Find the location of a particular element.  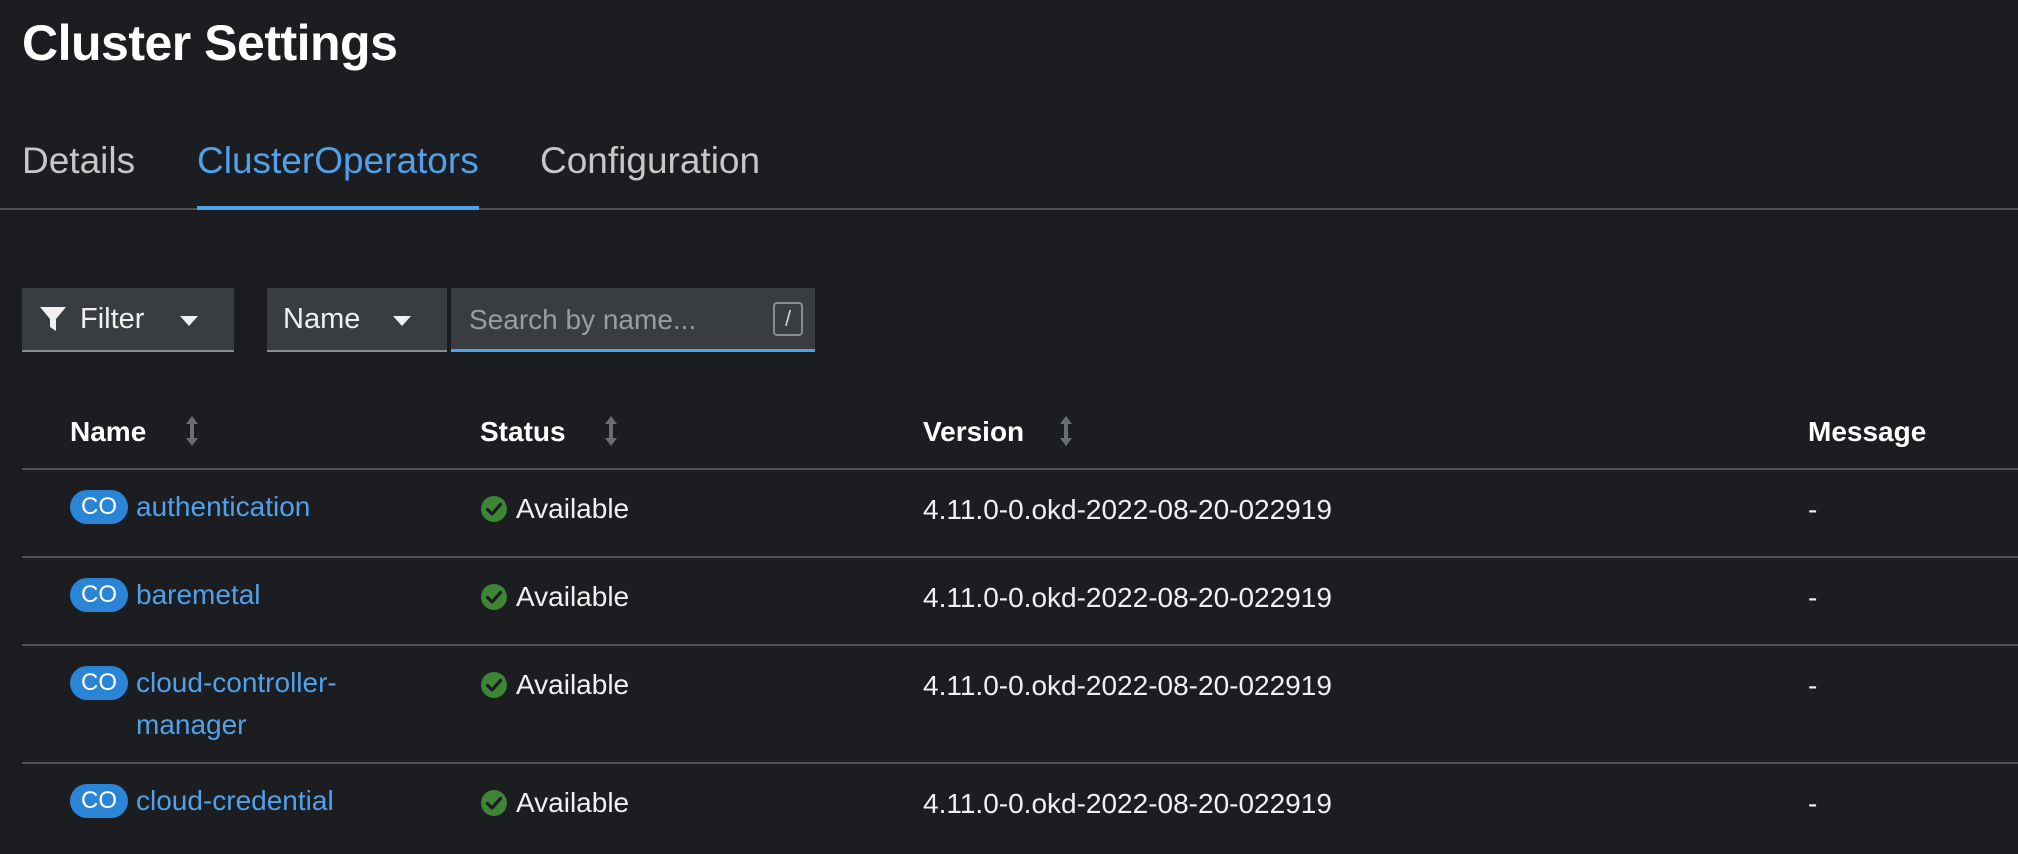

table-header: Name Status Version Message is located at coordinates (1020, 434).